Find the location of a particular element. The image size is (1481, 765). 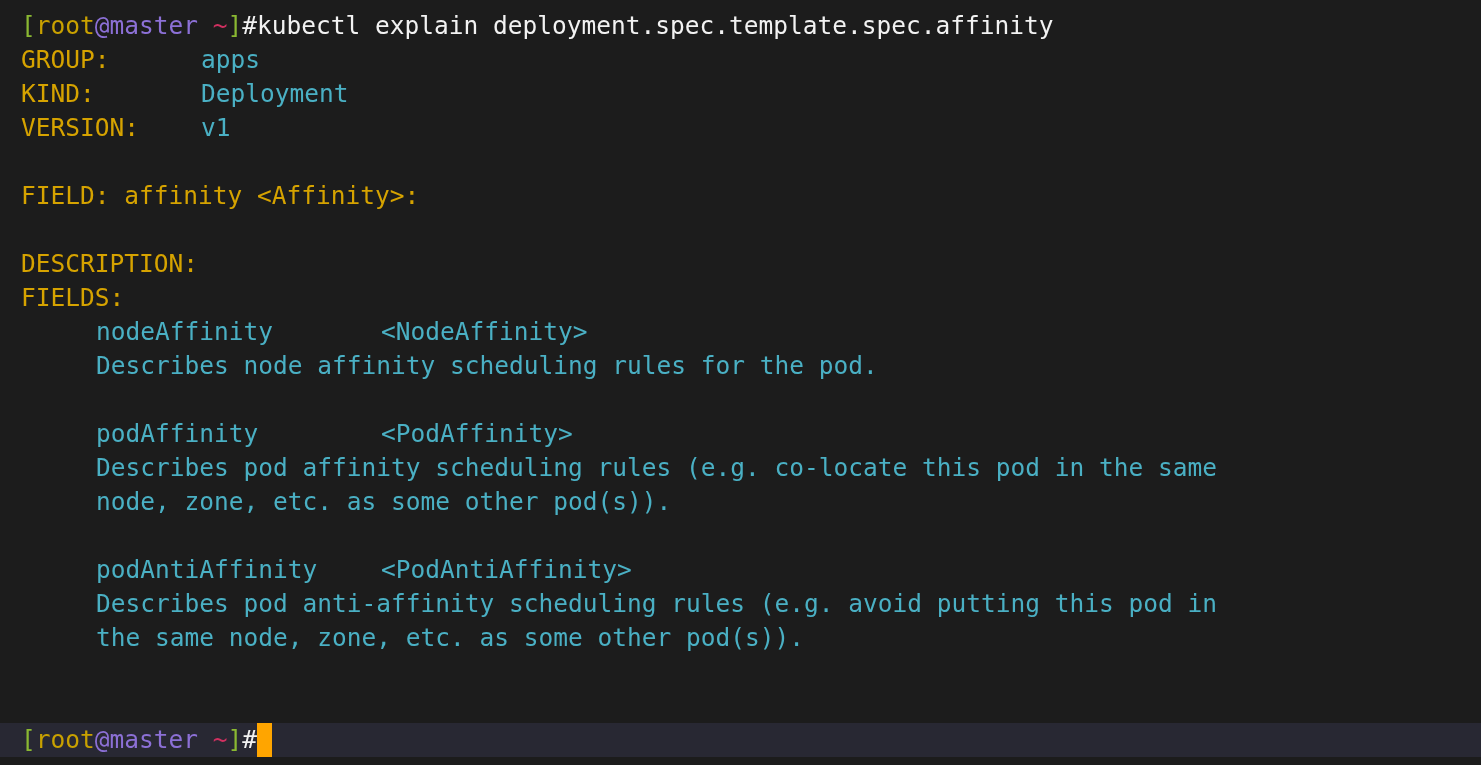

field-description: node, zone, etc. as some other pod(s)). is located at coordinates (384, 502).